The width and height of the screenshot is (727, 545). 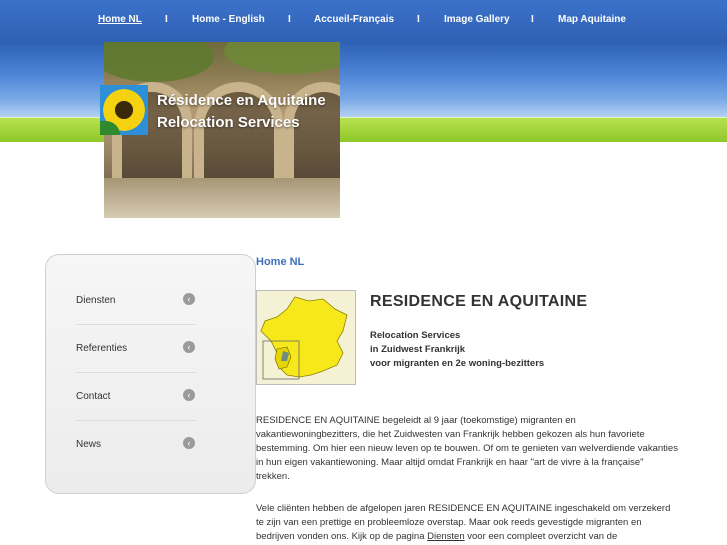 I want to click on clients-text: voor een compleet overzicht van de, so click(x=541, y=536).